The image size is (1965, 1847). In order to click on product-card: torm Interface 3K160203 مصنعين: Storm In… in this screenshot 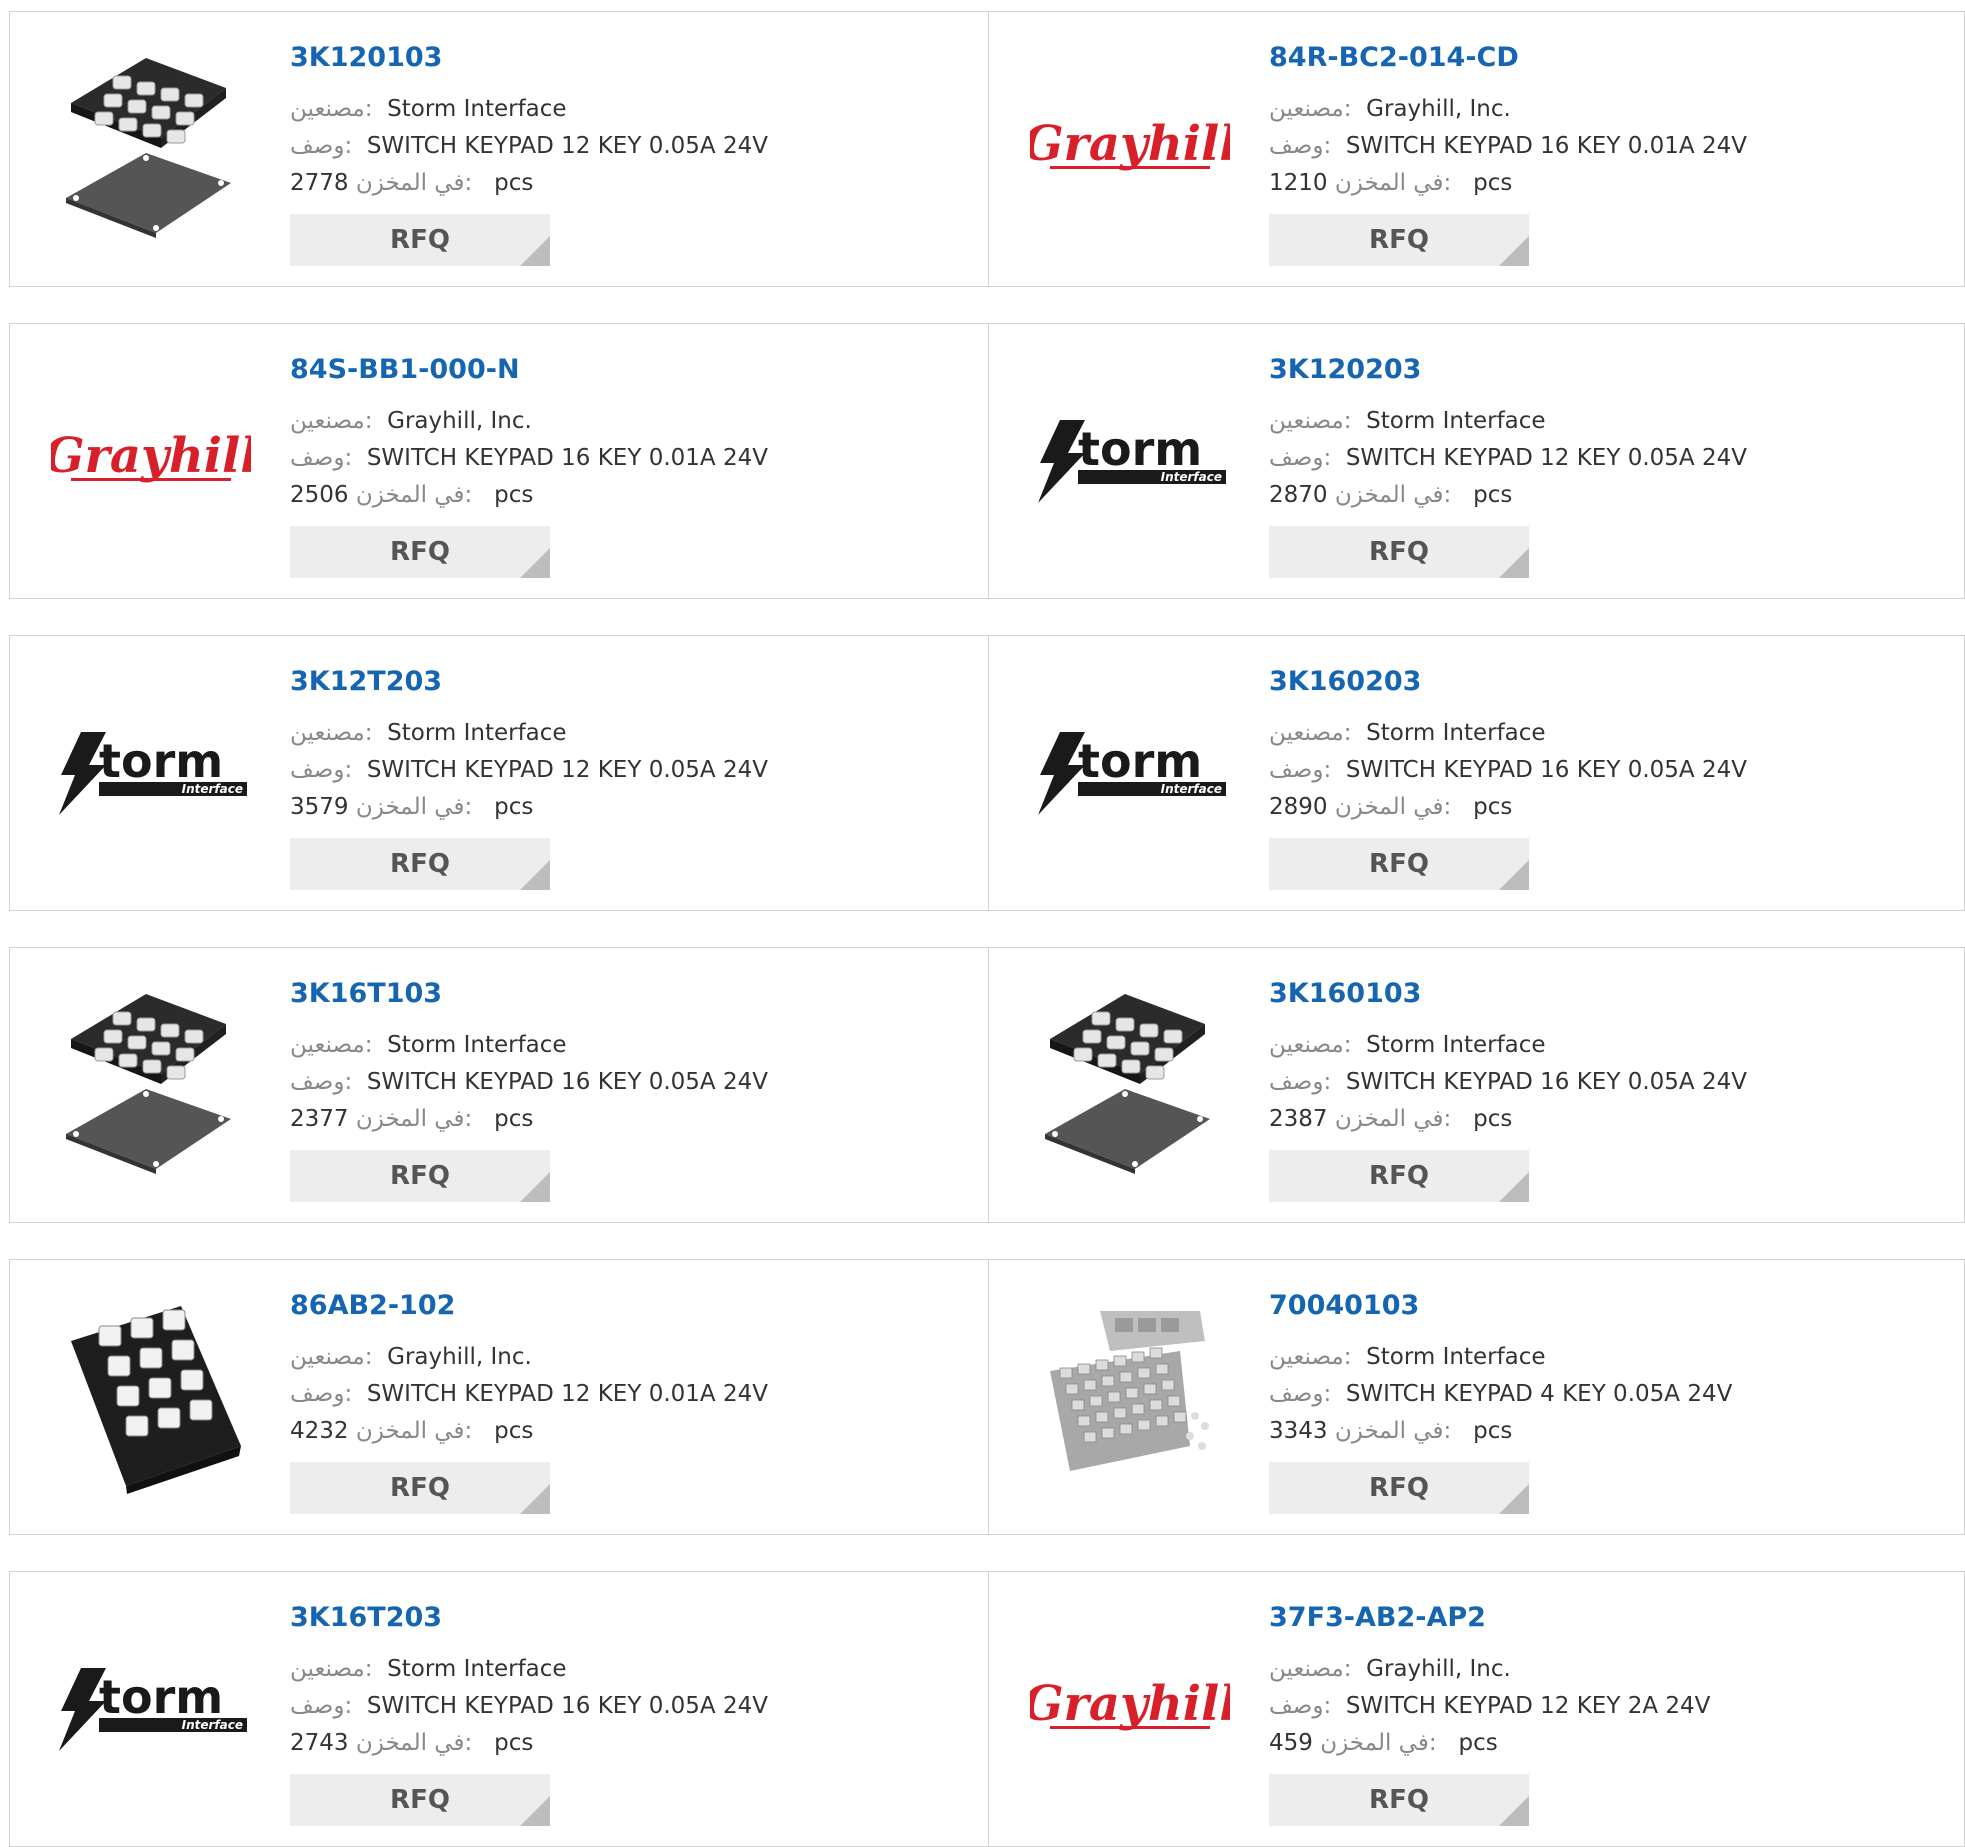, I will do `click(1476, 773)`.